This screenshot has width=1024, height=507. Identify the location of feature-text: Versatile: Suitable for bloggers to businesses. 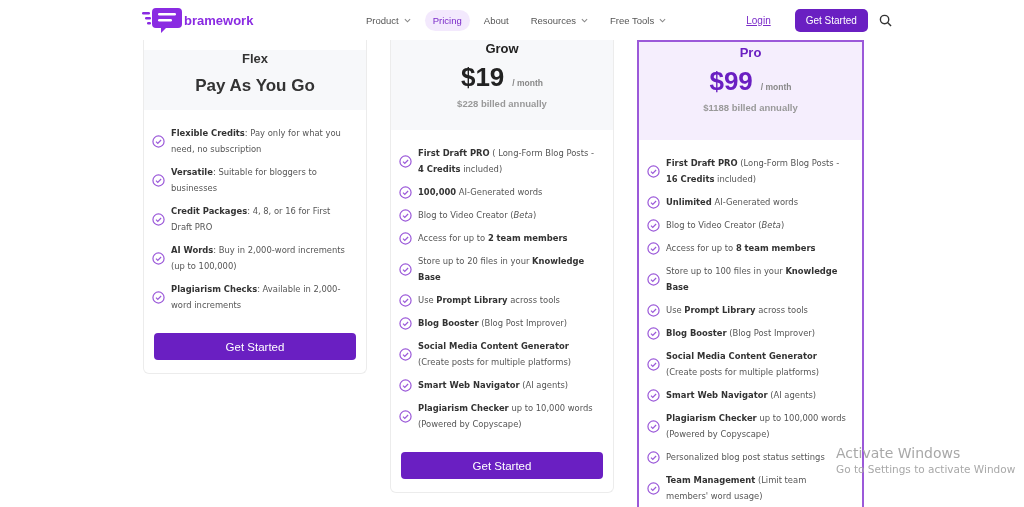
(244, 180).